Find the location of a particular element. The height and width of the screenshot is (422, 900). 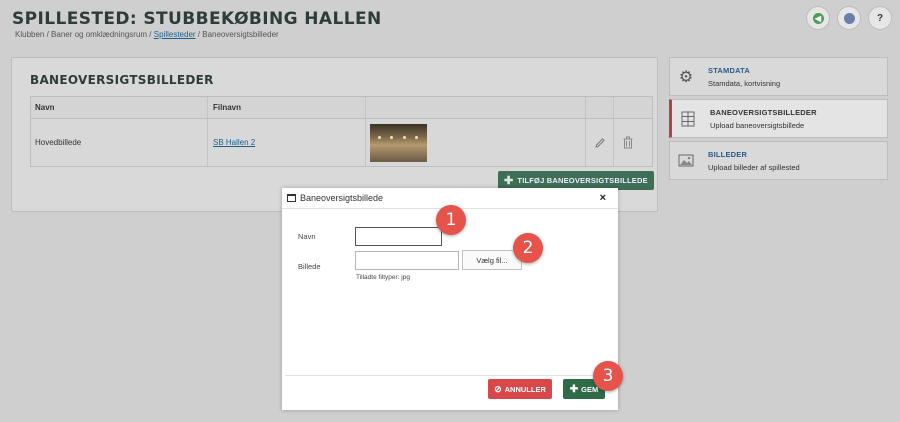

cancel-button: ⊘ ANNULLER is located at coordinates (520, 389).